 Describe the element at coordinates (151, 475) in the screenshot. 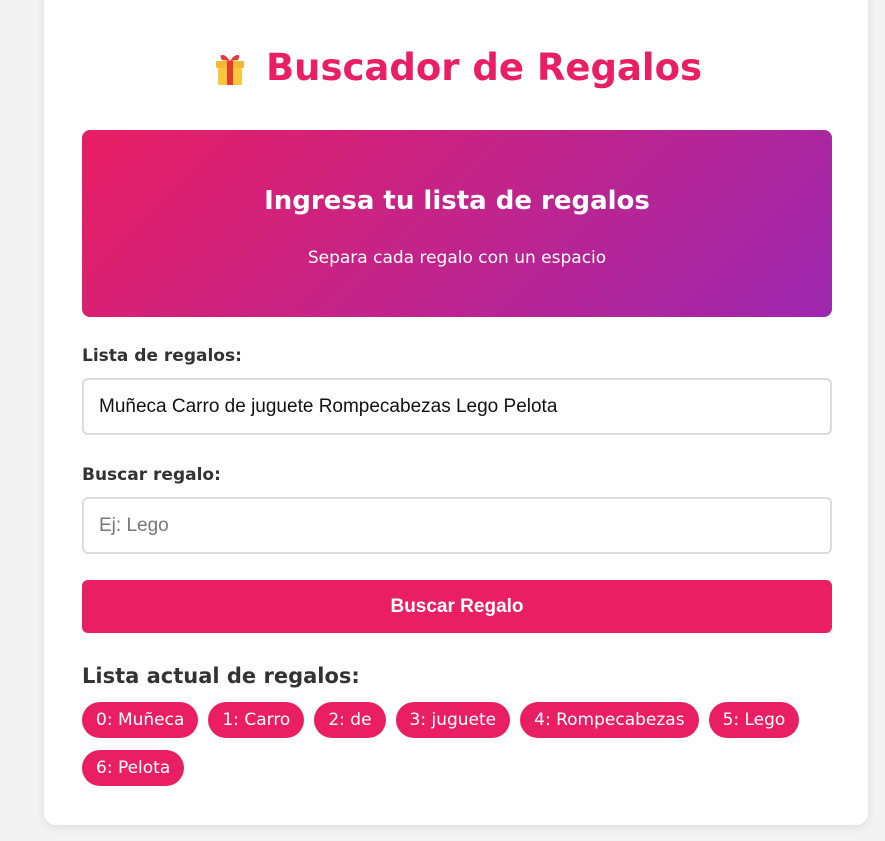

I see `search-gift-label: Buscar regalo:` at that location.